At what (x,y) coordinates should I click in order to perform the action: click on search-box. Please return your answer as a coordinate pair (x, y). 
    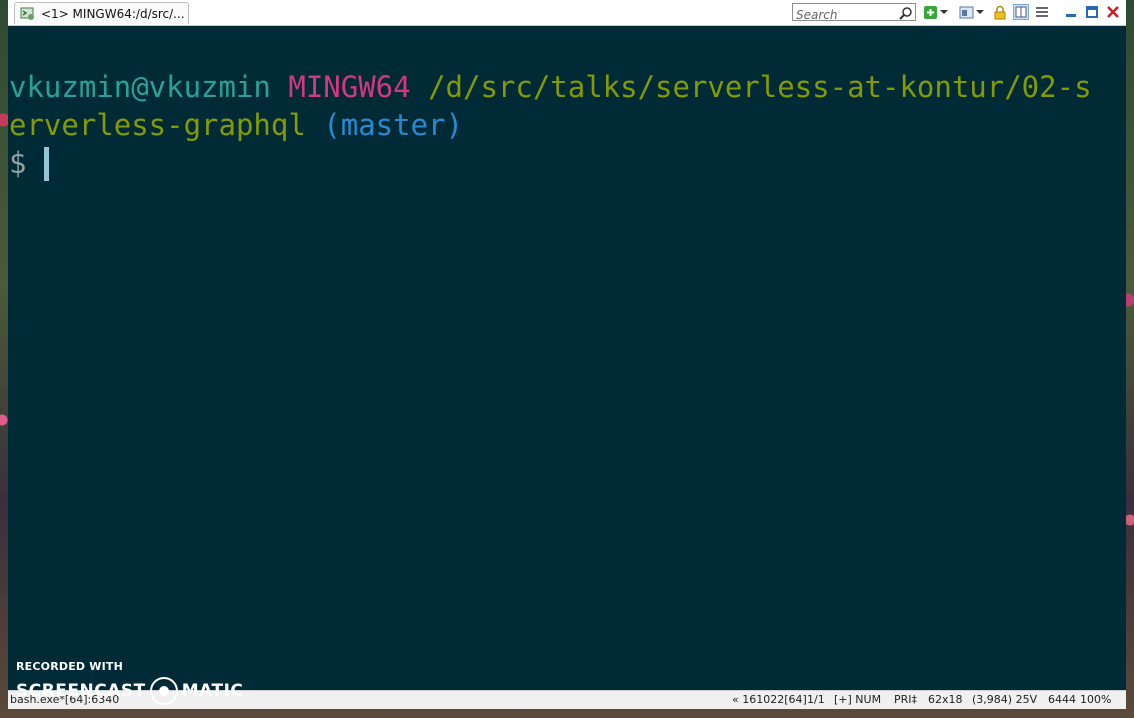
    Looking at the image, I should click on (854, 13).